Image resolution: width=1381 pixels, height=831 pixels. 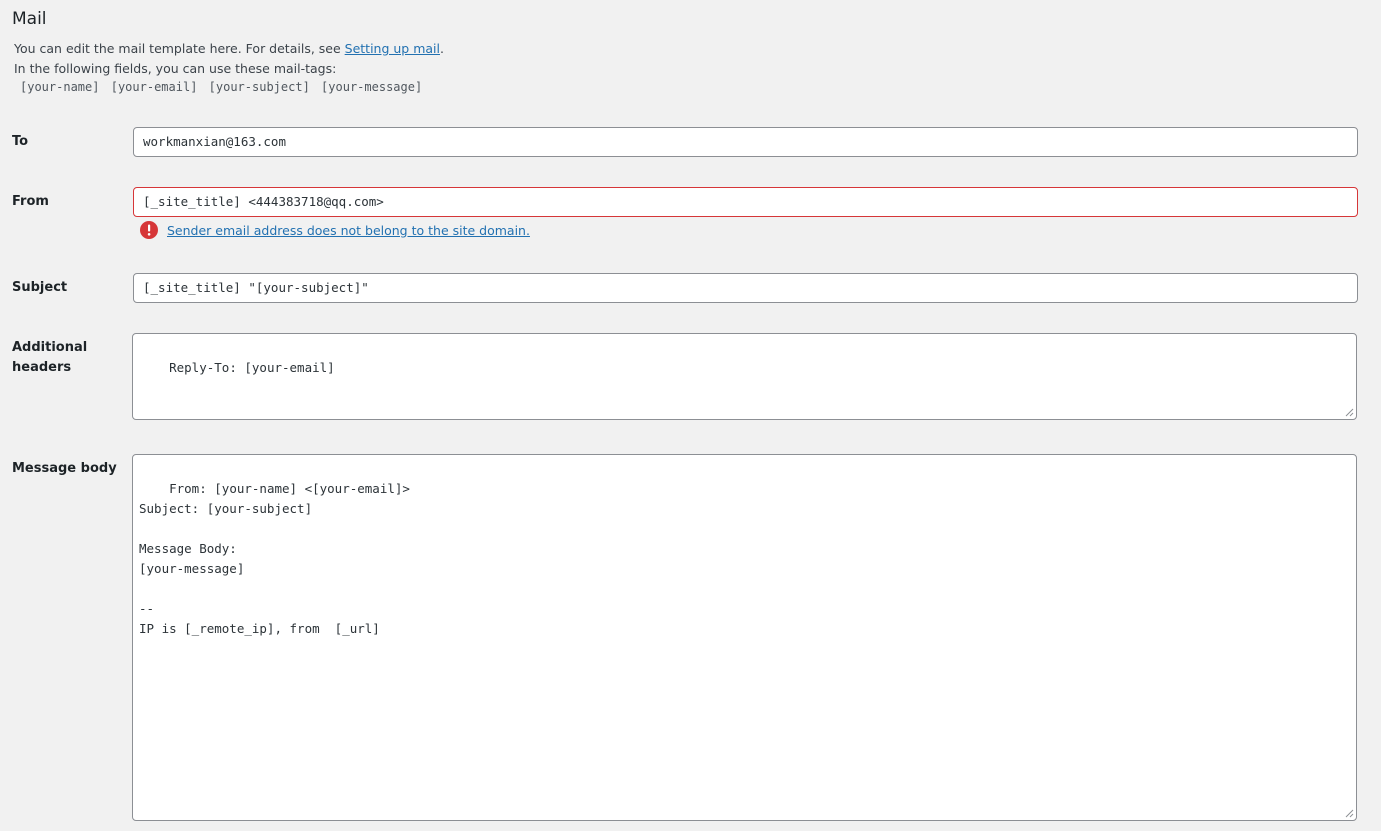 I want to click on setting-up-mail-link: Setting up mail, so click(x=392, y=48).